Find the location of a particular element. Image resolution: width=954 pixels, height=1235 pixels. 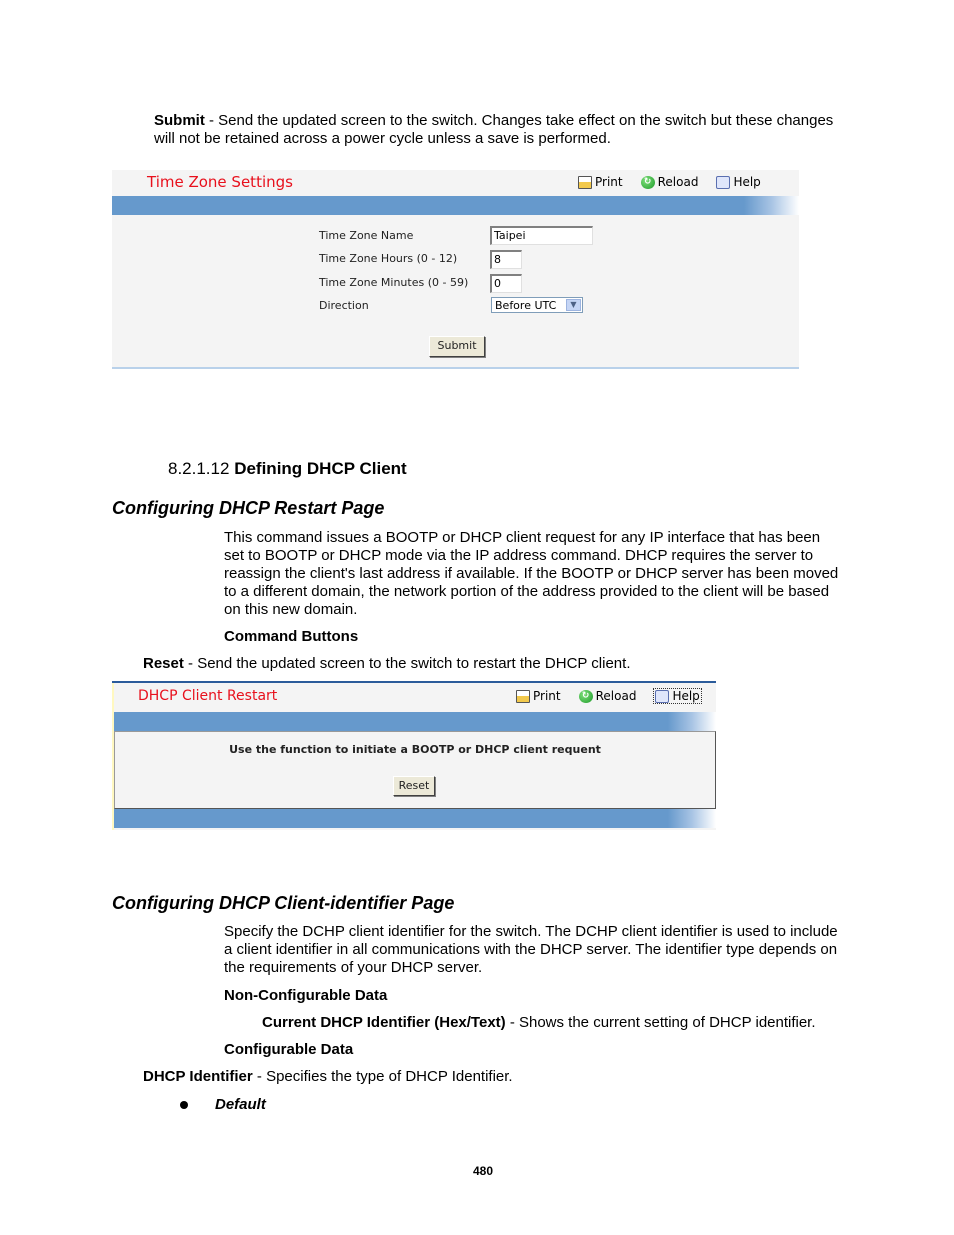

time-zone-hours-input: 8 is located at coordinates (506, 259).